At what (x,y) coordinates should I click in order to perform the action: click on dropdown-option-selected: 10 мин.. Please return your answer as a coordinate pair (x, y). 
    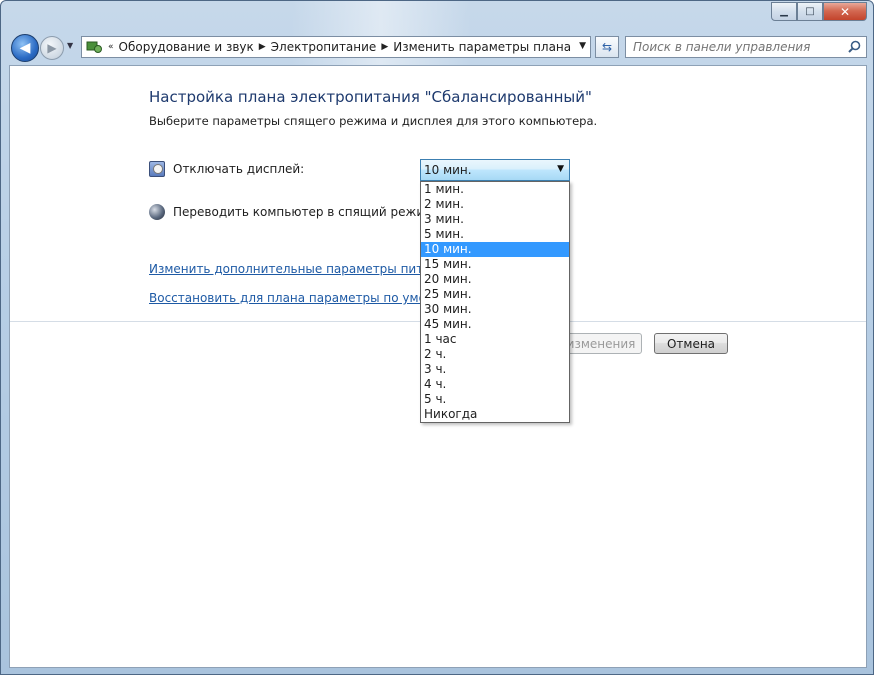
    Looking at the image, I should click on (495, 249).